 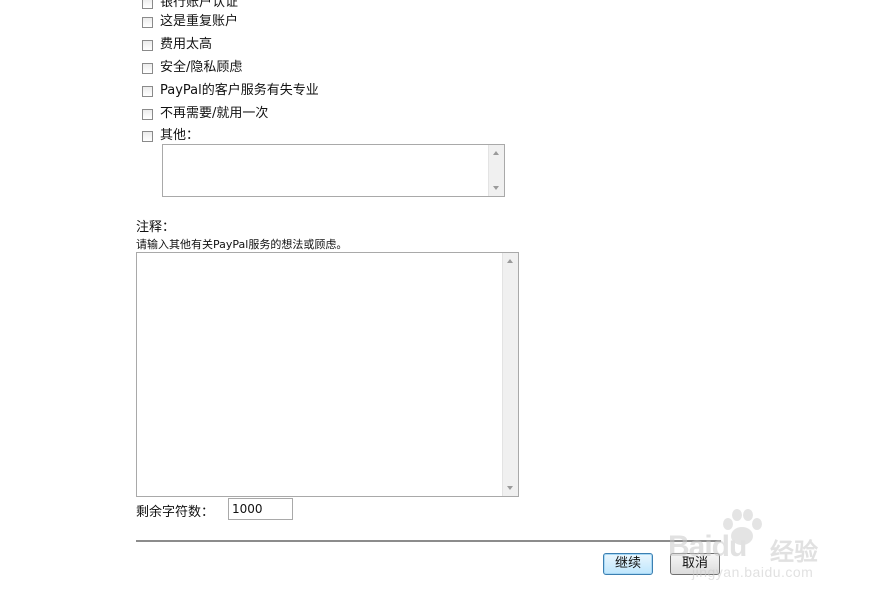 What do you see at coordinates (147, 45) in the screenshot?
I see `reason-checkbox-fees-too-high` at bounding box center [147, 45].